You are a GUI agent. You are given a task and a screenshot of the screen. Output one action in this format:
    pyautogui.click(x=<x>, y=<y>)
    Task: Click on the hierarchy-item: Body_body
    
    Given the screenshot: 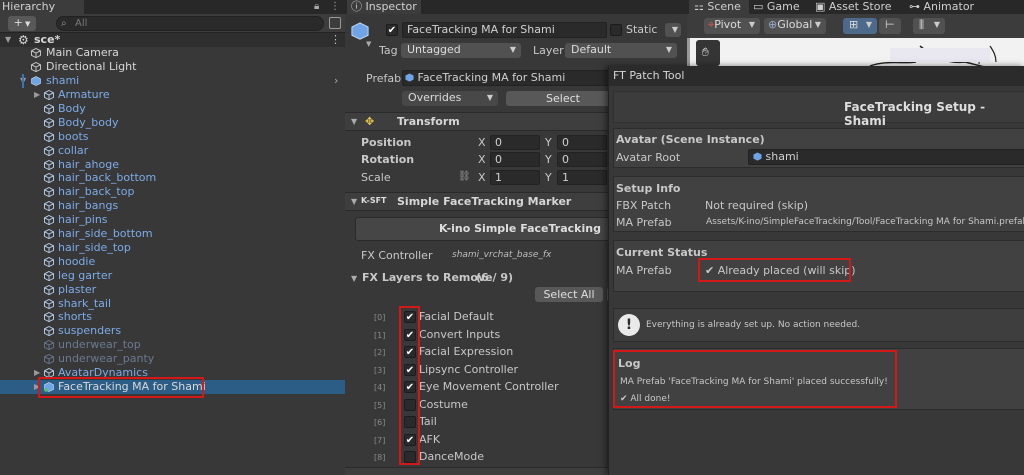 What is the action you would take?
    pyautogui.click(x=172, y=123)
    